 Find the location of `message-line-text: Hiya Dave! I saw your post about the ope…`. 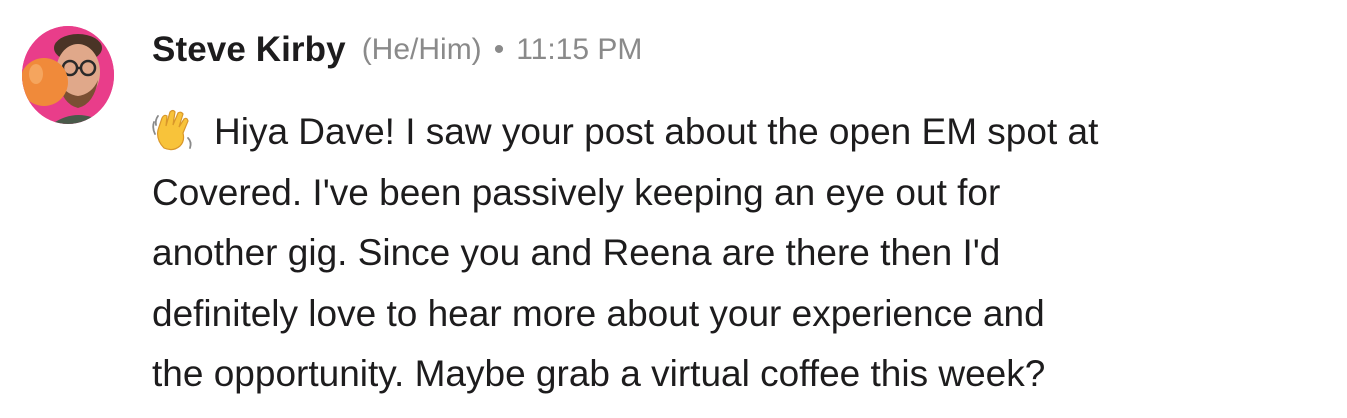

message-line-text: Hiya Dave! I saw your post about the ope… is located at coordinates (656, 131).